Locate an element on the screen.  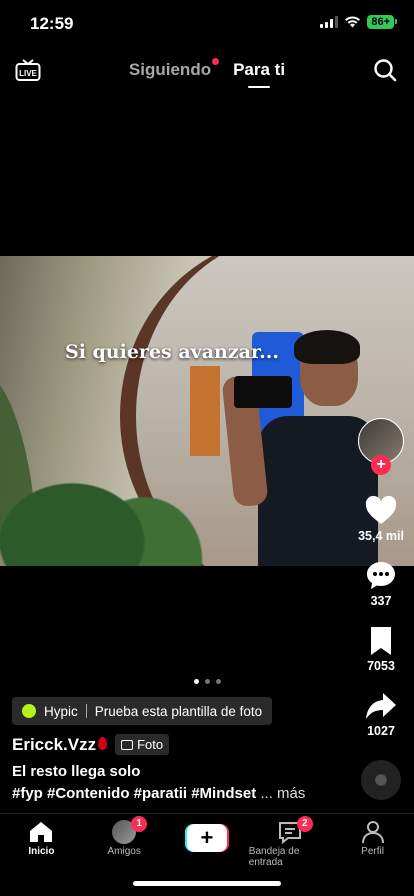
signal-icon is located at coordinates (329, 22).